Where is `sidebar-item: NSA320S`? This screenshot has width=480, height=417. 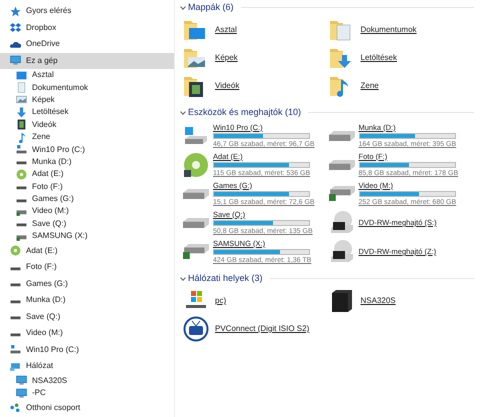 sidebar-item: NSA320S is located at coordinates (87, 380).